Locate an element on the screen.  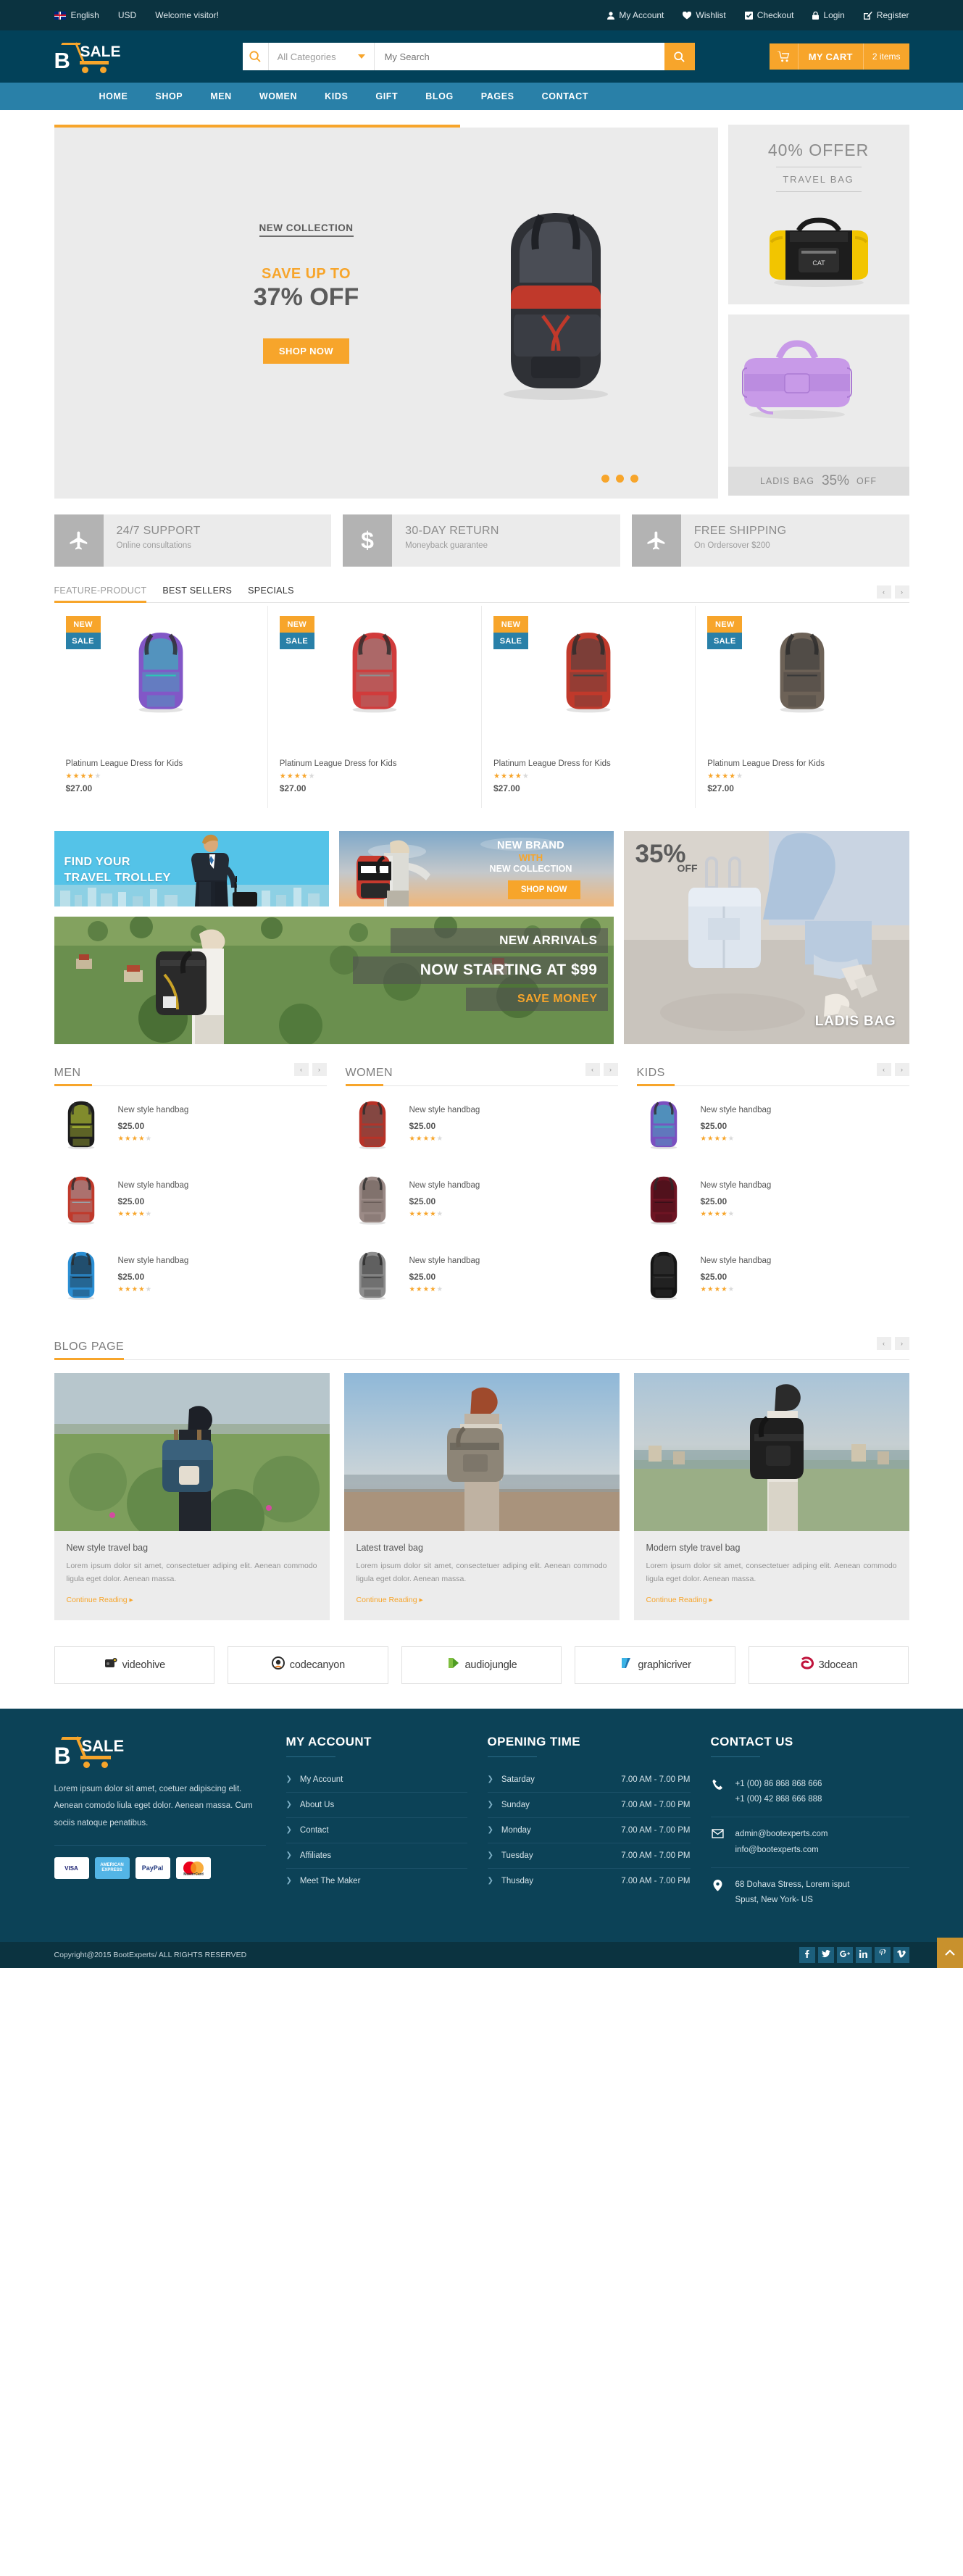
wishlist-link: Wishlist is located at coordinates (704, 15).